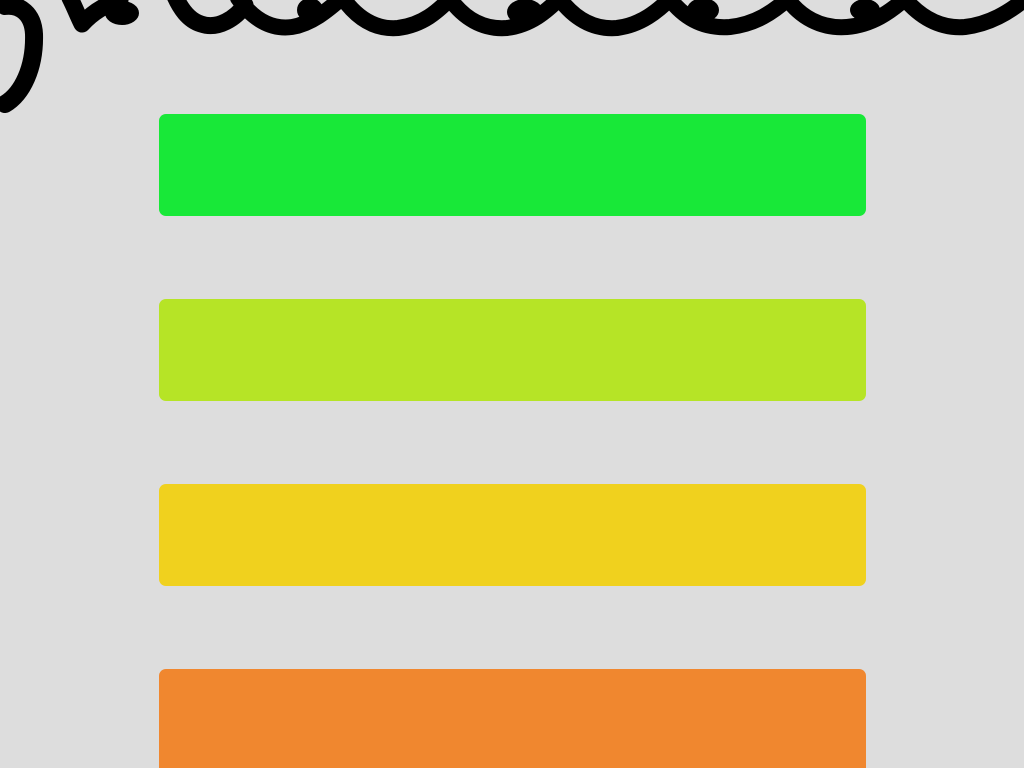 The image size is (1024, 768). Describe the element at coordinates (22, 56) in the screenshot. I see `script-g-stroke` at that location.